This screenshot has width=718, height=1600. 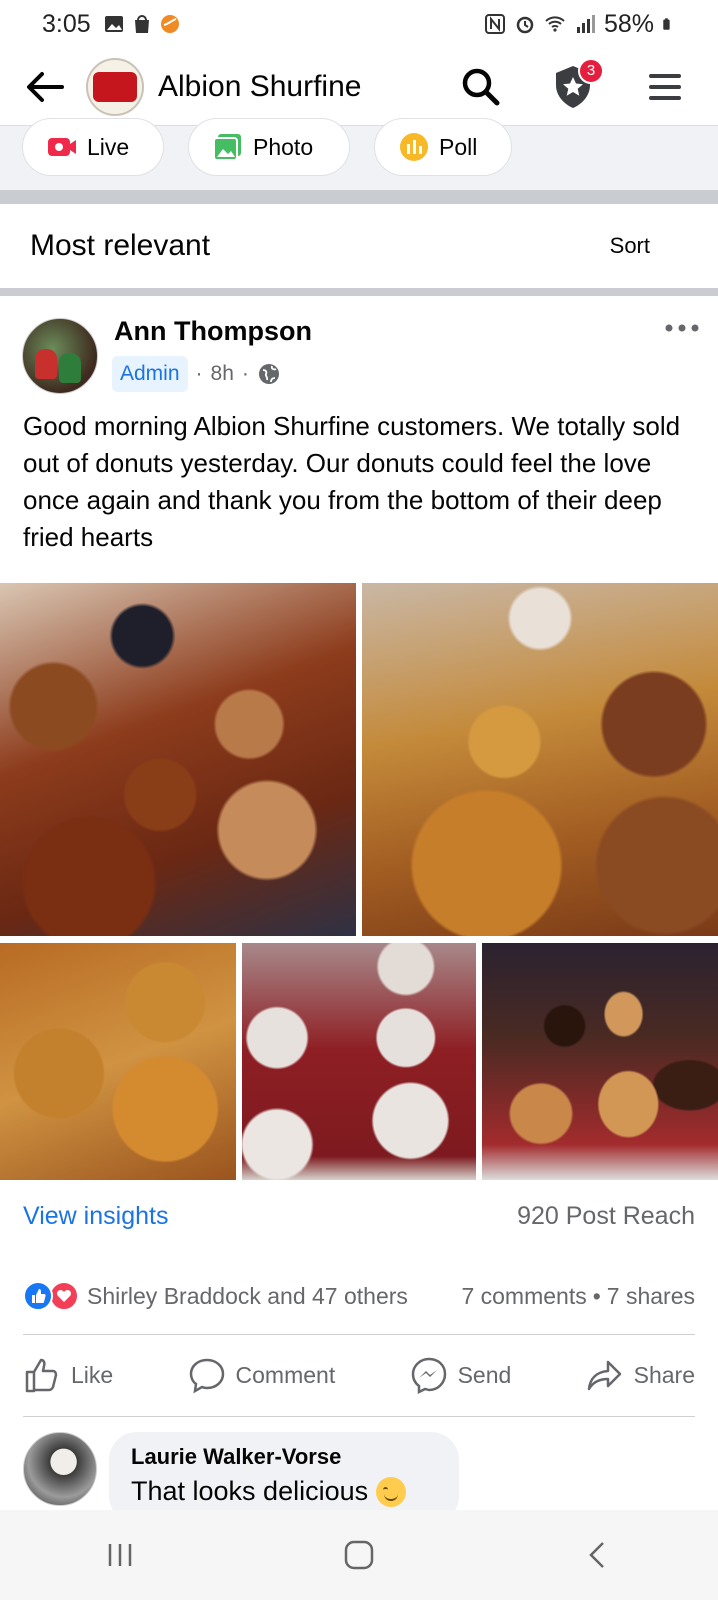 I want to click on comment-bubble-icon, so click(x=206, y=1376).